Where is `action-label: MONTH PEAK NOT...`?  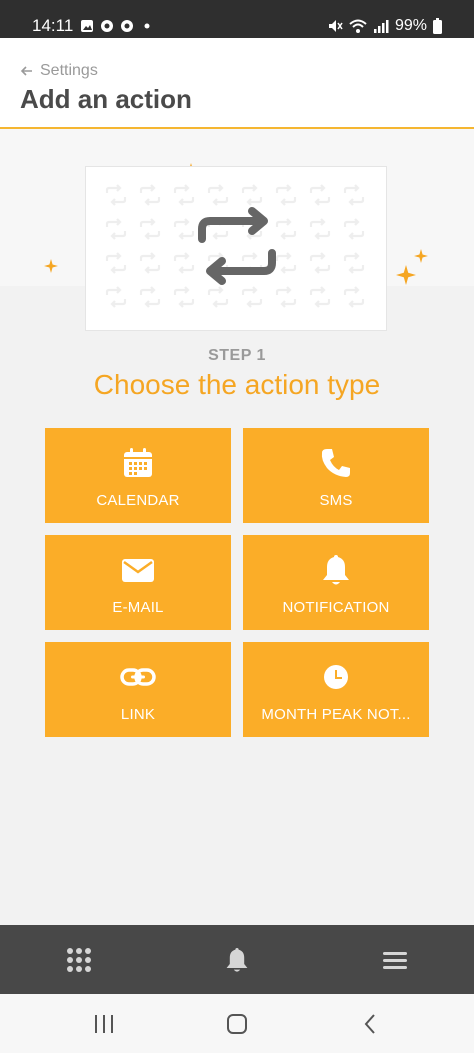
action-label: MONTH PEAK NOT... is located at coordinates (336, 714).